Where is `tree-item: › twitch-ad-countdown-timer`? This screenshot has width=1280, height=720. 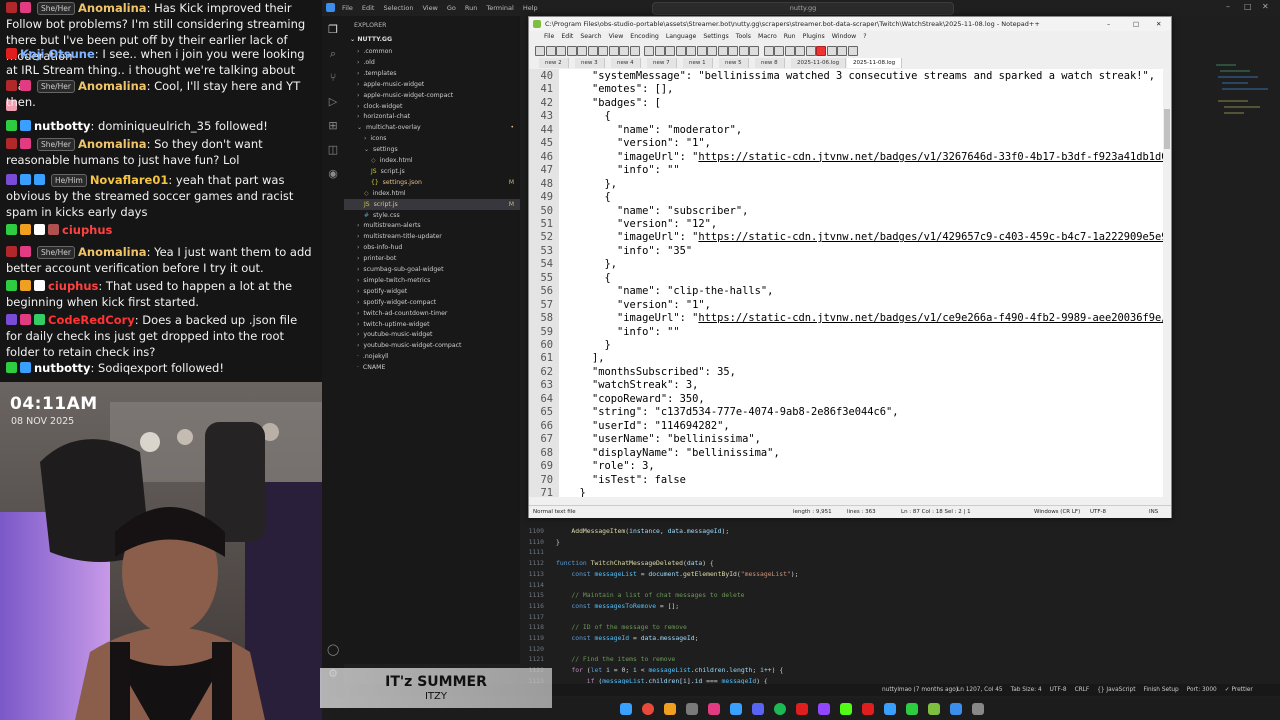 tree-item: › twitch-ad-countdown-timer is located at coordinates (432, 313).